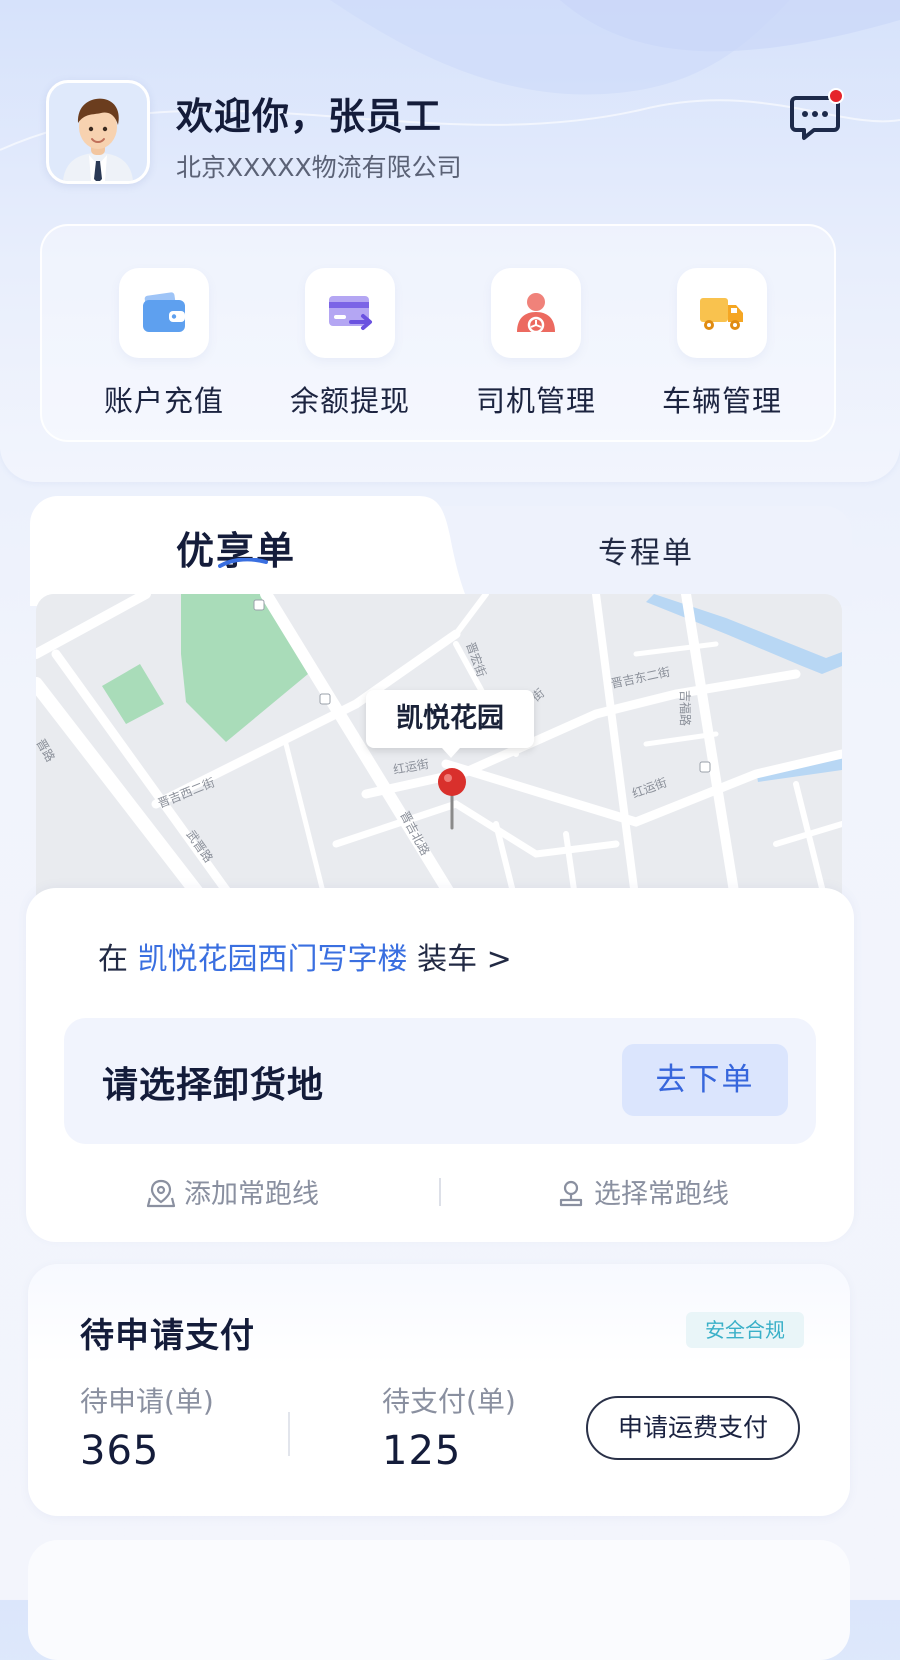  I want to click on action-vehicle-management: 车辆管理, so click(722, 335).